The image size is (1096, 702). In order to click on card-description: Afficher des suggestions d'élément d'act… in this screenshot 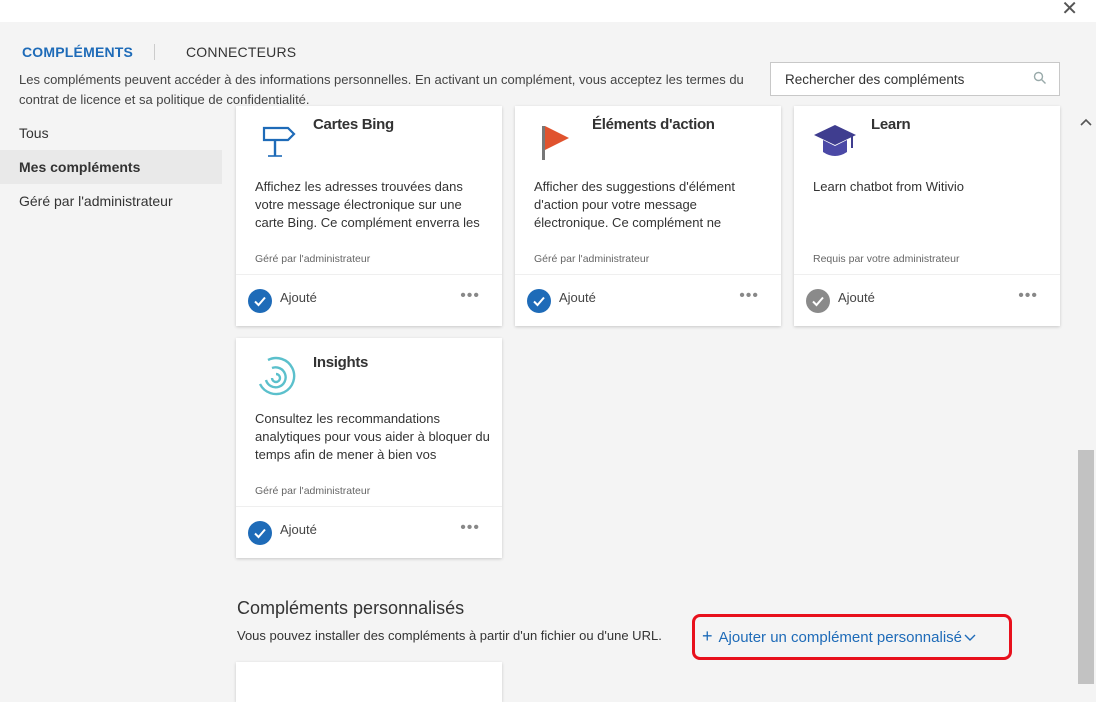, I will do `click(634, 204)`.